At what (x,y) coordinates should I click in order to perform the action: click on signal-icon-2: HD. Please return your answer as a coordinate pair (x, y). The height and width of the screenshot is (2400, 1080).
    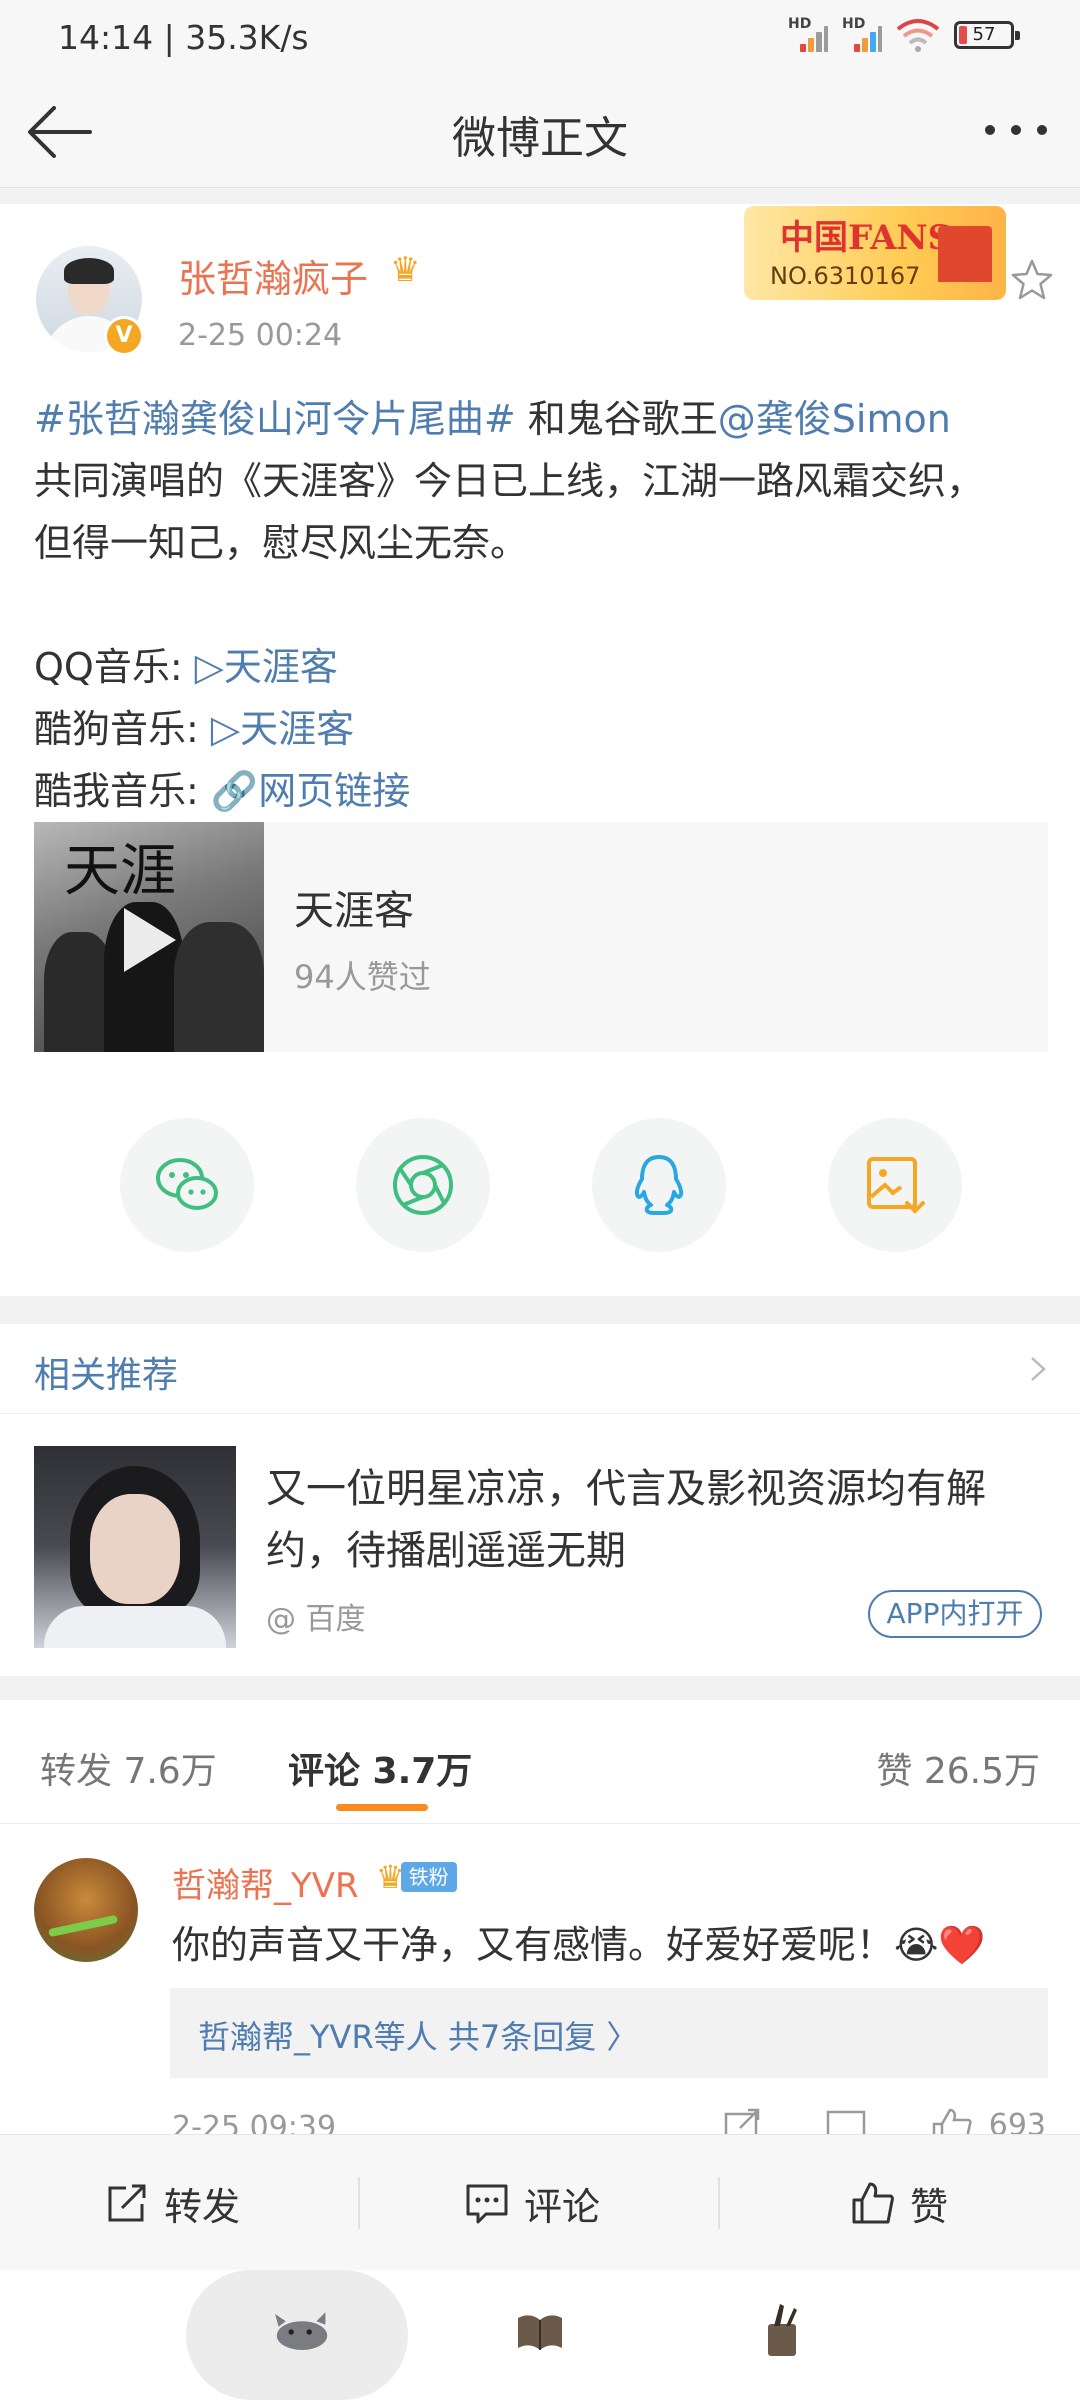
    Looking at the image, I should click on (862, 35).